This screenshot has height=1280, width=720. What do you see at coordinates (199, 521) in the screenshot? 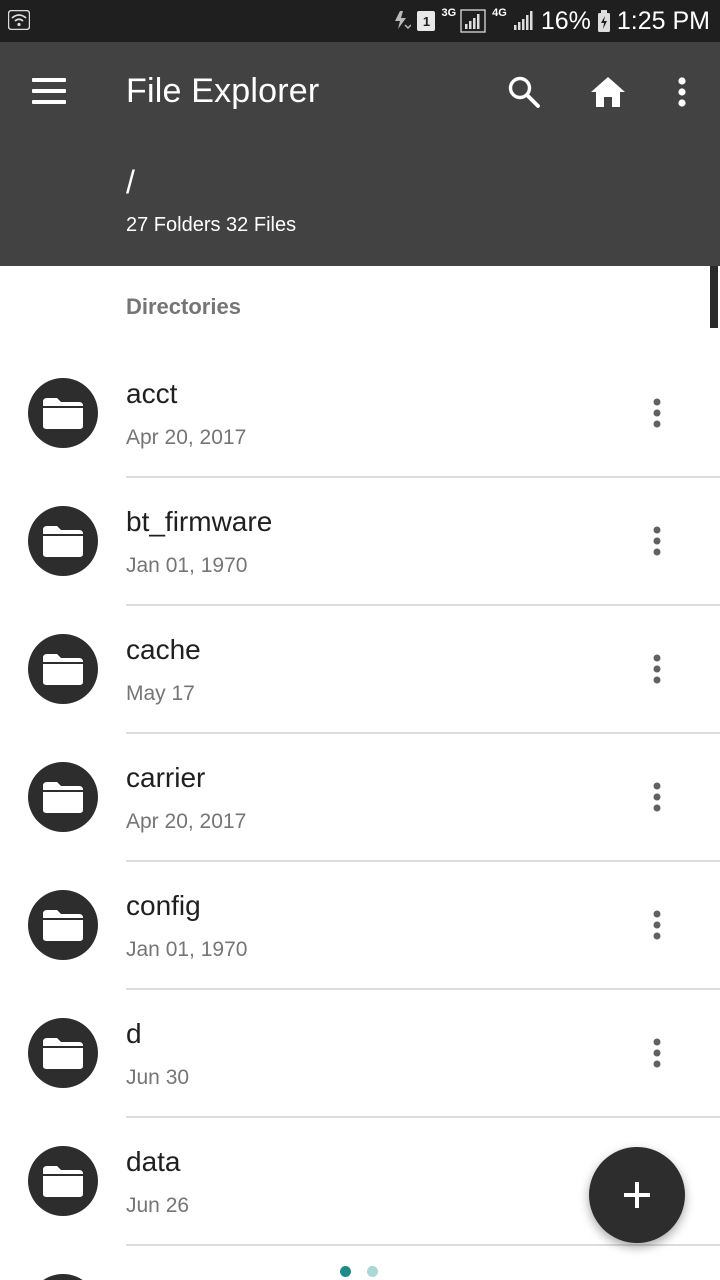
I see `item-name: bt_firmware` at bounding box center [199, 521].